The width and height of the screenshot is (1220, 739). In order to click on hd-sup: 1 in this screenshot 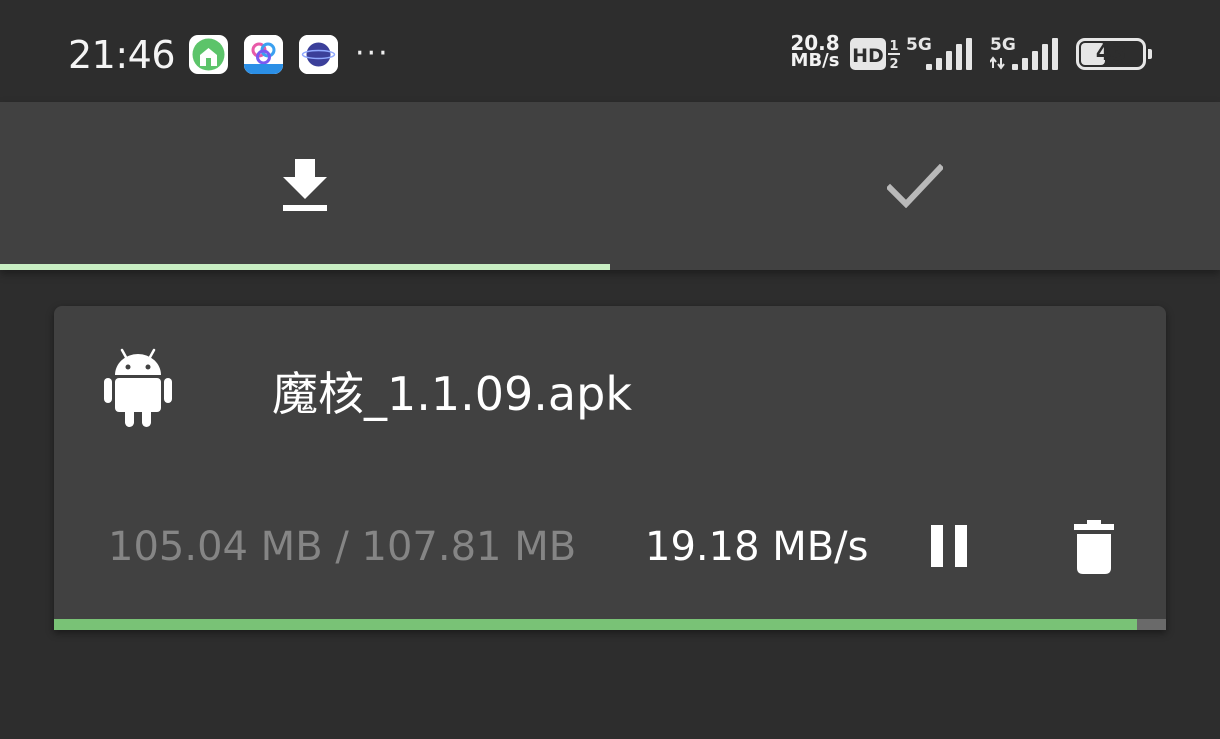, I will do `click(893, 46)`.